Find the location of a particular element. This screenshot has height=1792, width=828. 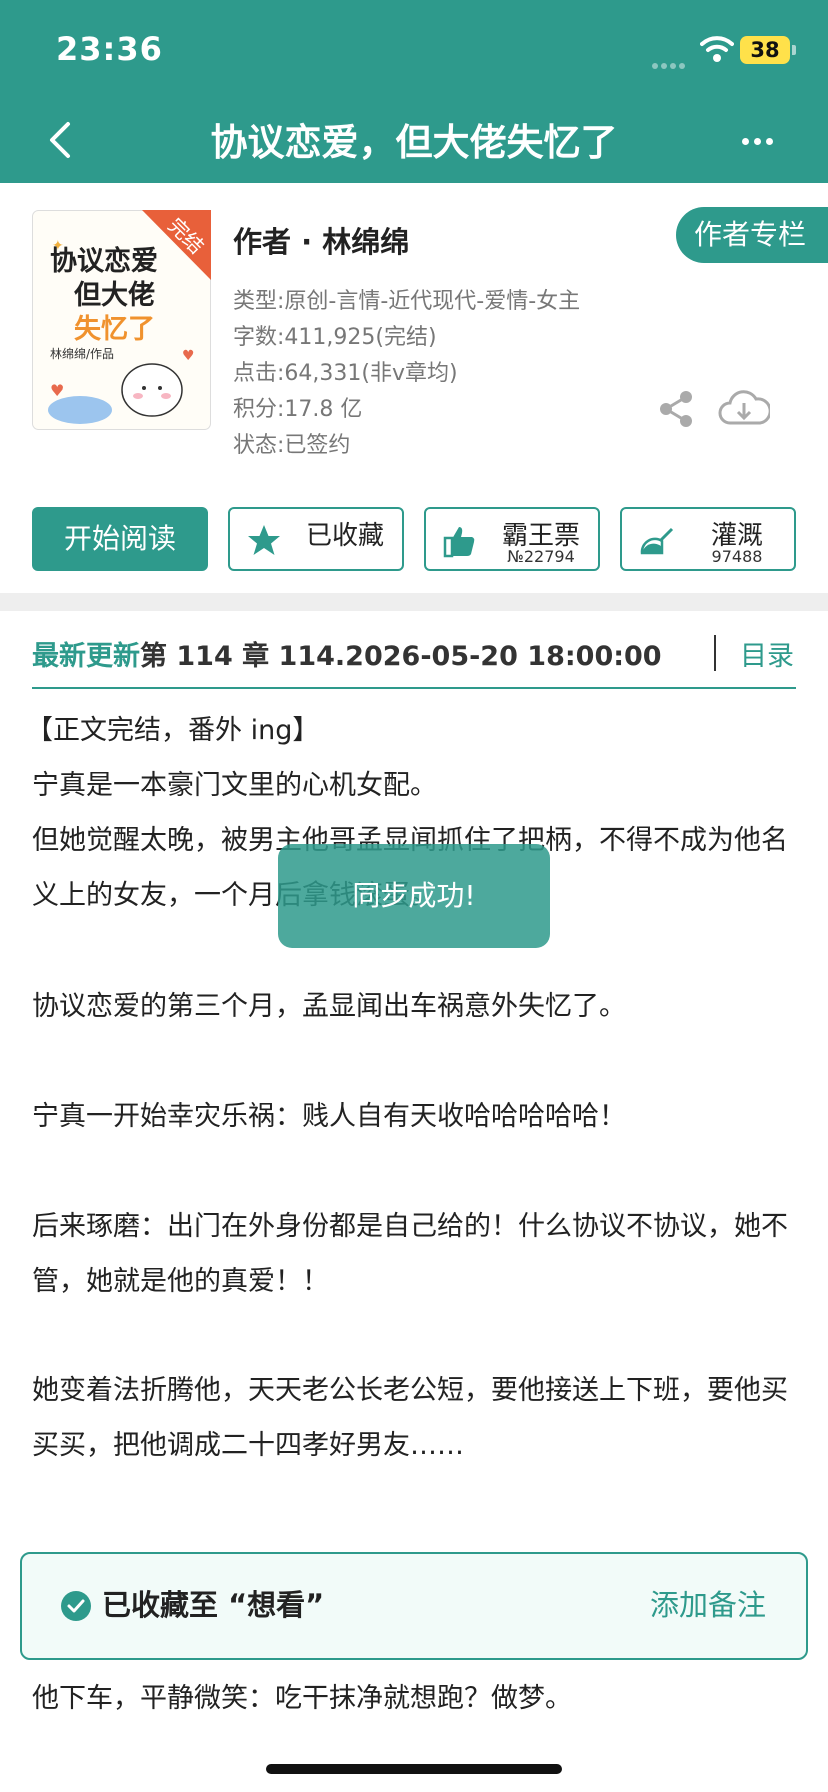

battery-tip is located at coordinates (794, 50).